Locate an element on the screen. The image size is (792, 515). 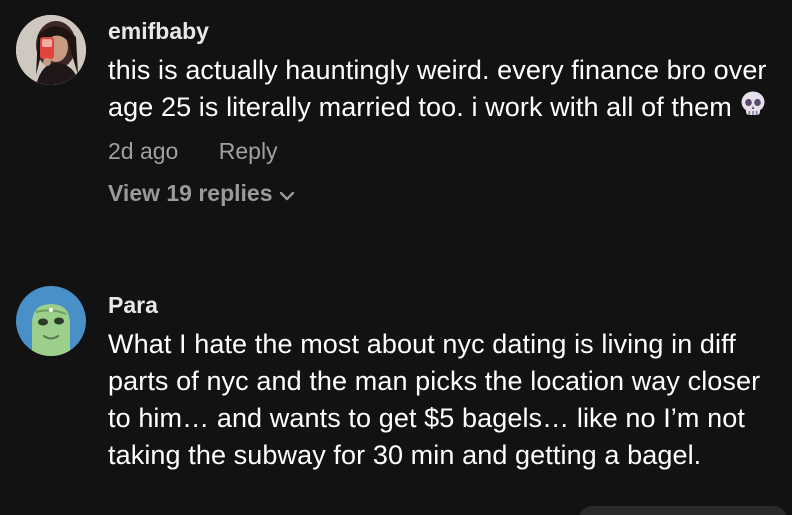
reply-button: Reply is located at coordinates (248, 151).